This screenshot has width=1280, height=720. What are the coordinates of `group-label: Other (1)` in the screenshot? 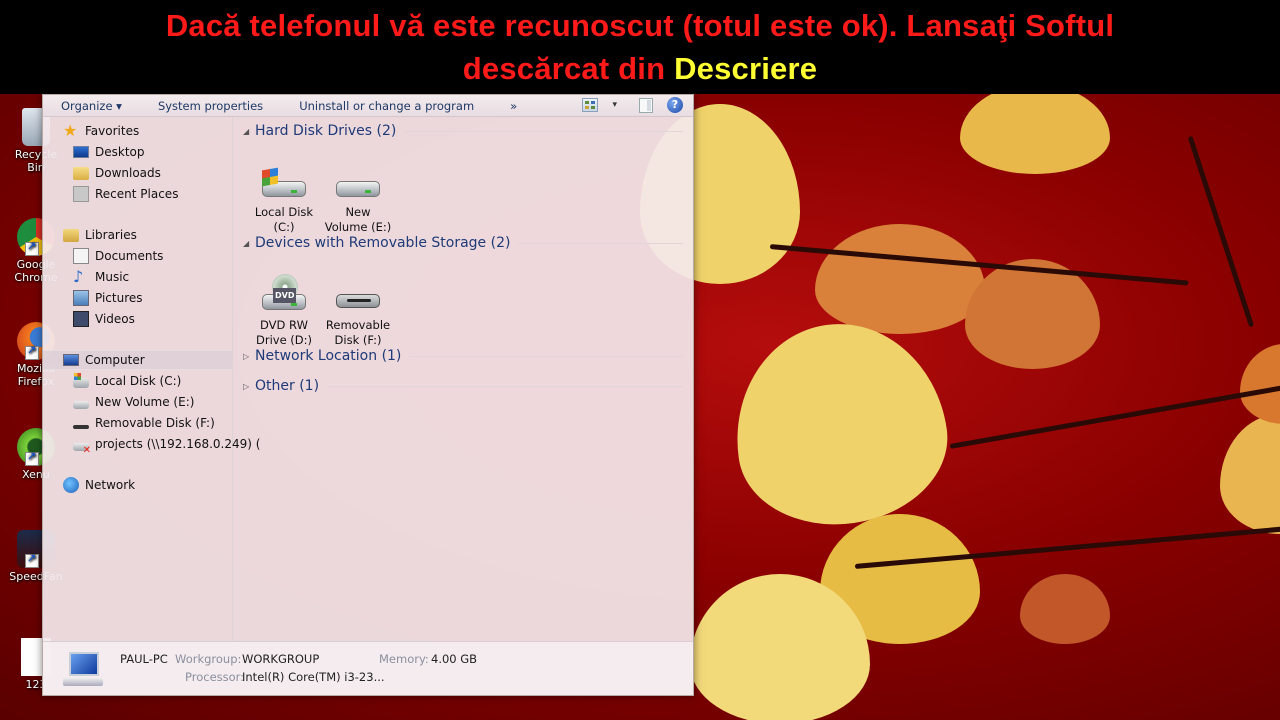 It's located at (287, 386).